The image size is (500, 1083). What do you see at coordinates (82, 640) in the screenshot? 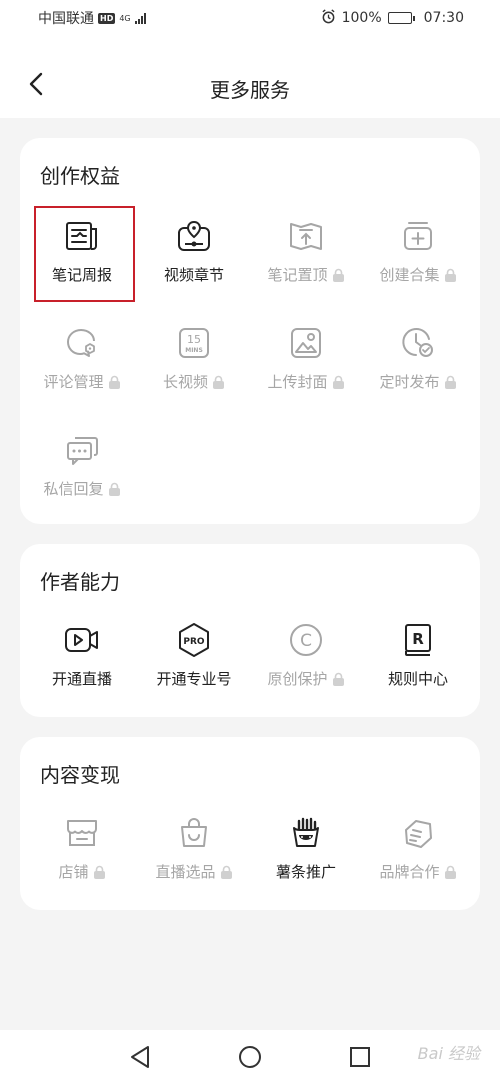
I see `live-stream-icon` at bounding box center [82, 640].